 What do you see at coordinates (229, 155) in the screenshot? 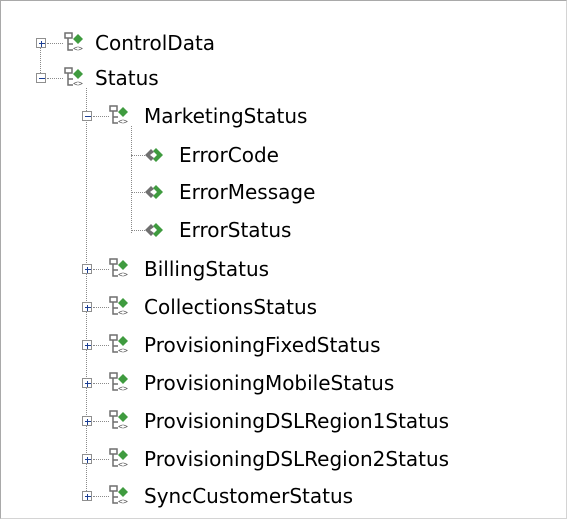
I see `tree-node-label: ErrorCode` at bounding box center [229, 155].